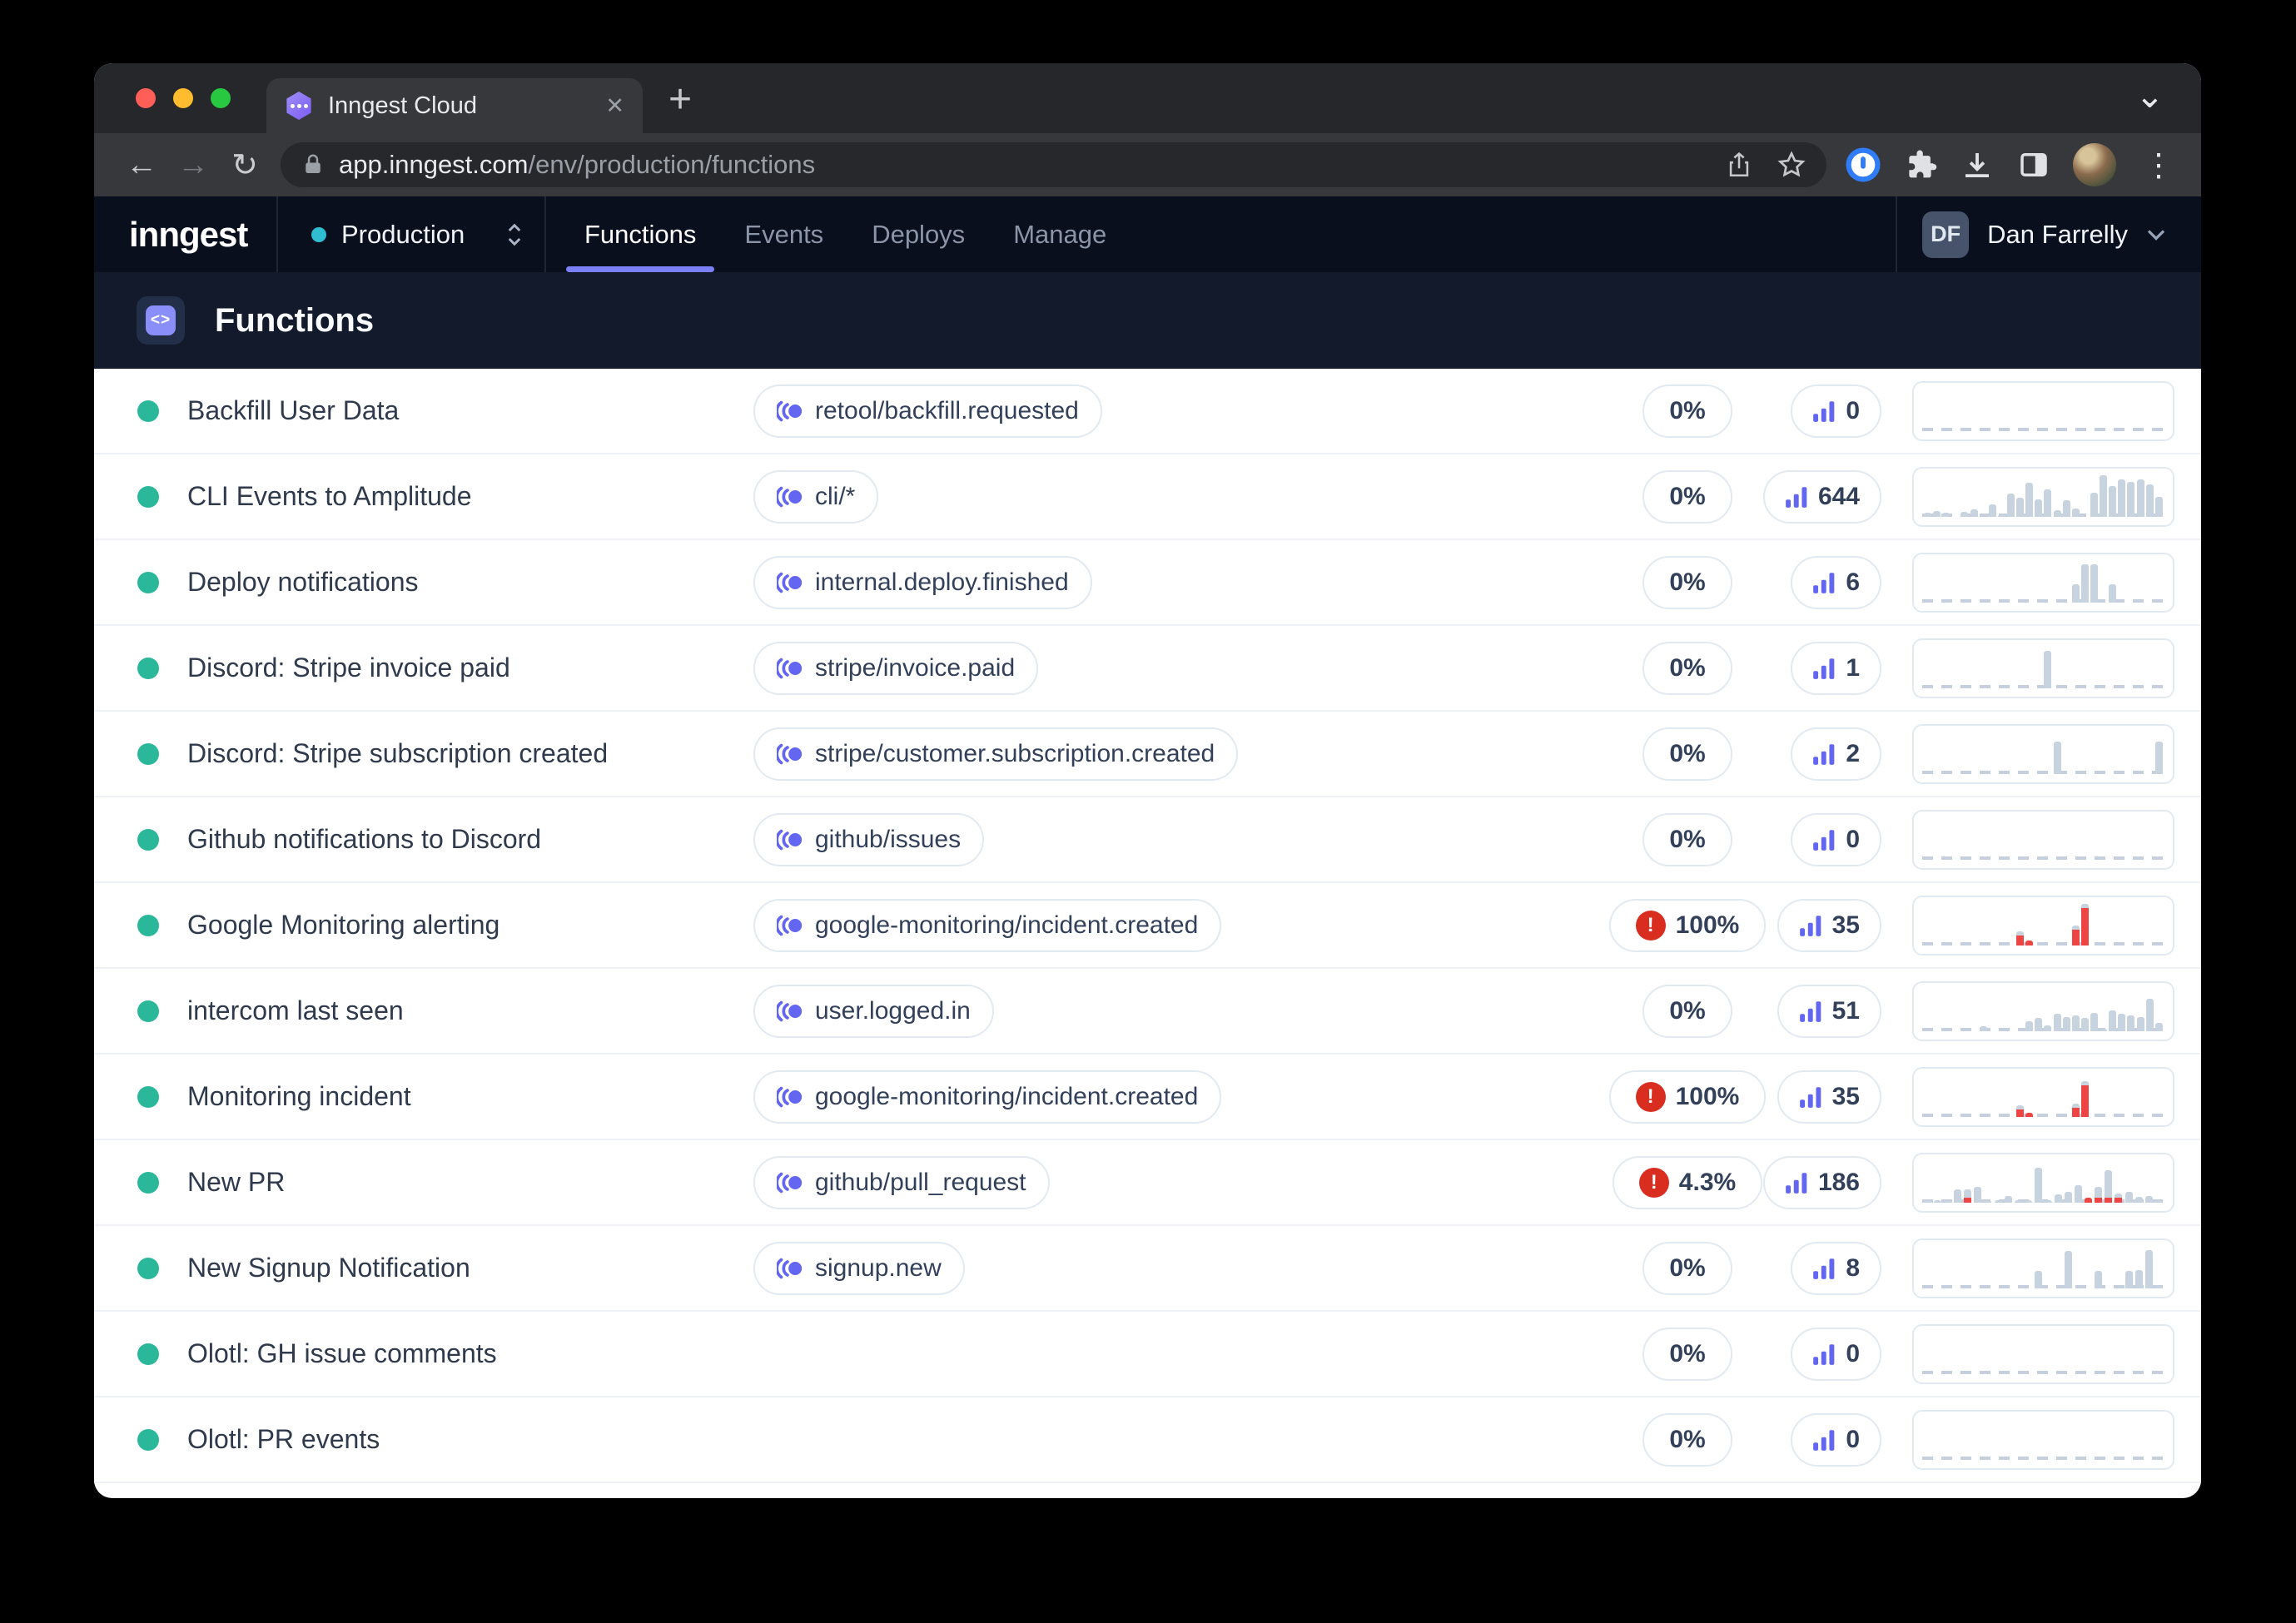 Image resolution: width=2296 pixels, height=1623 pixels. Describe the element at coordinates (1836, 668) in the screenshot. I see `run-count-badge: 1` at that location.